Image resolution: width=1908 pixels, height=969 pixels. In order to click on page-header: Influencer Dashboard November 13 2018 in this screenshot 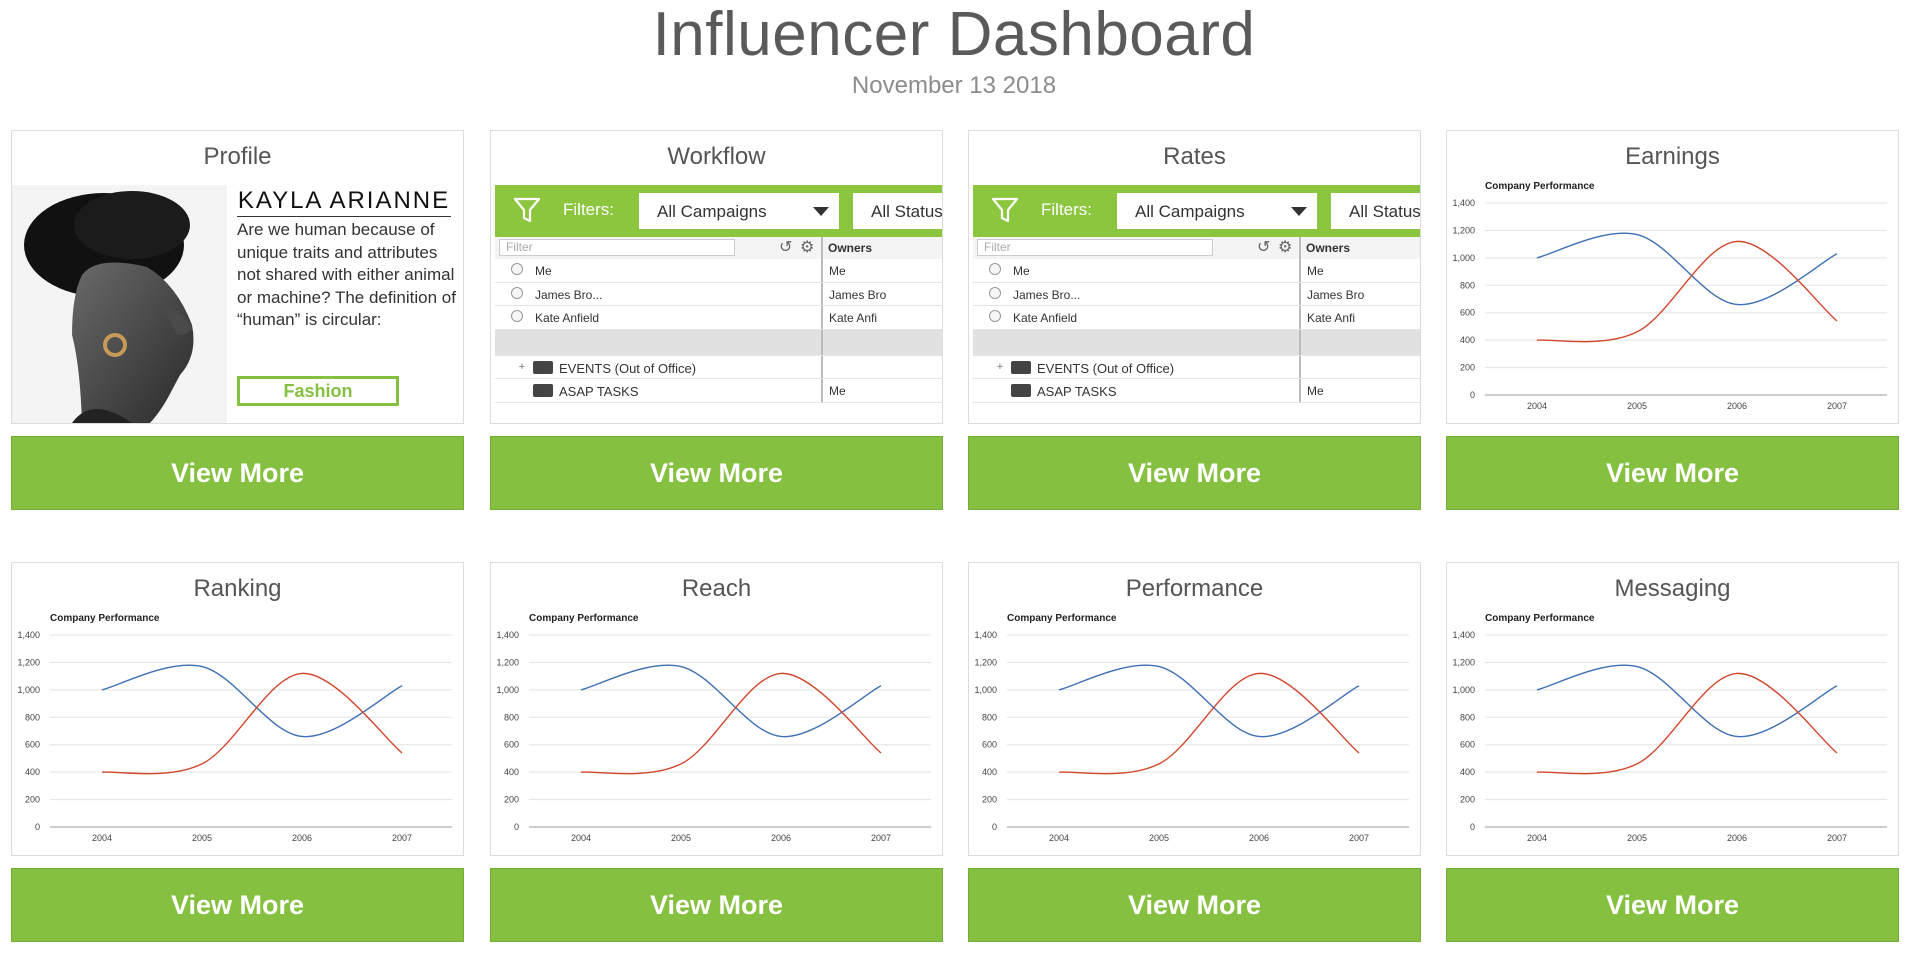, I will do `click(954, 50)`.